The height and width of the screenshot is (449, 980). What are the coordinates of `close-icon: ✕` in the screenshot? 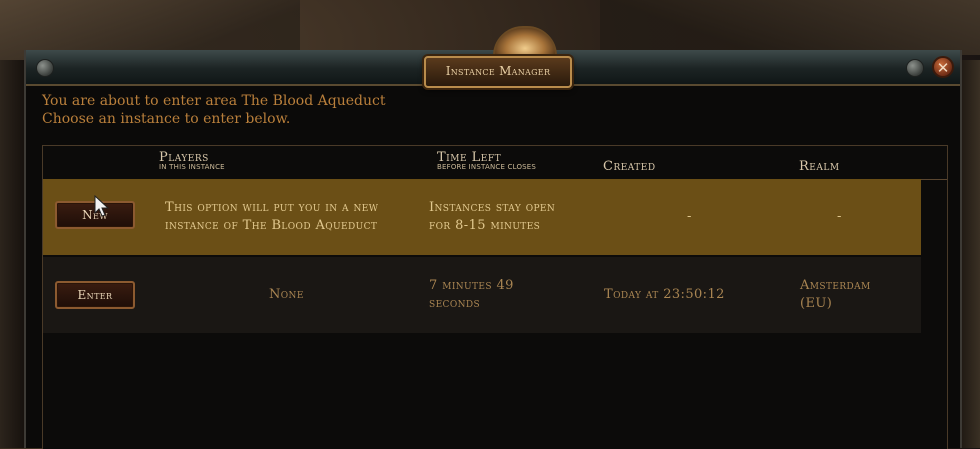 It's located at (943, 68).